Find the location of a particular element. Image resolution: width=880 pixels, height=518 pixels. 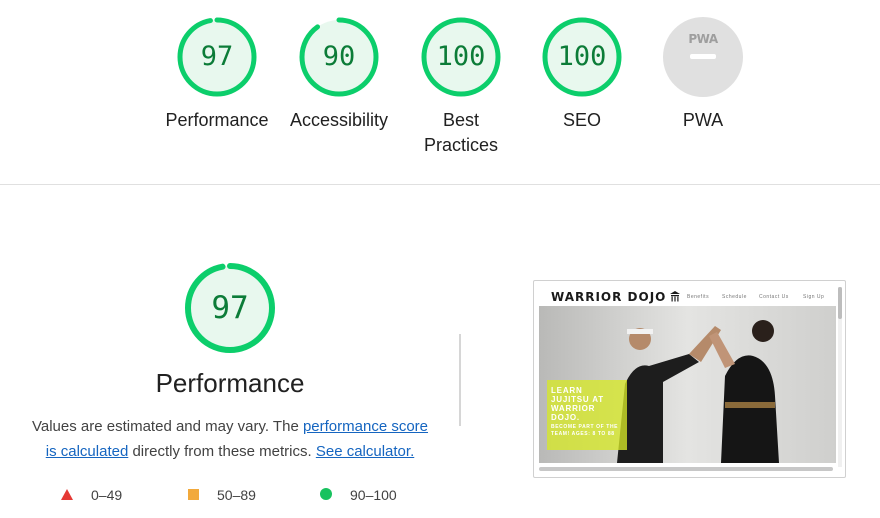

see-calculator-link: See calculator. is located at coordinates (365, 451).